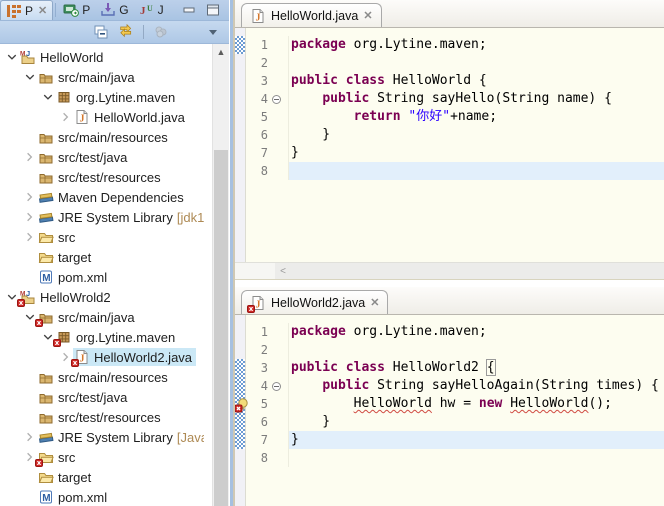 This screenshot has width=664, height=506. Describe the element at coordinates (189, 10) in the screenshot. I see `minimize-icon` at that location.